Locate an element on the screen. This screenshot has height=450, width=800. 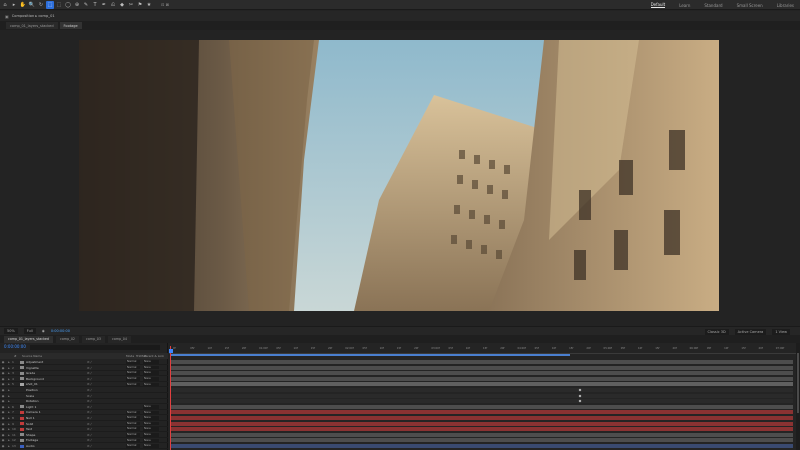
layer-row: ◉ ▸ 2 Vignette ⊘ ∕ Normal None is located at coordinates (84, 368).